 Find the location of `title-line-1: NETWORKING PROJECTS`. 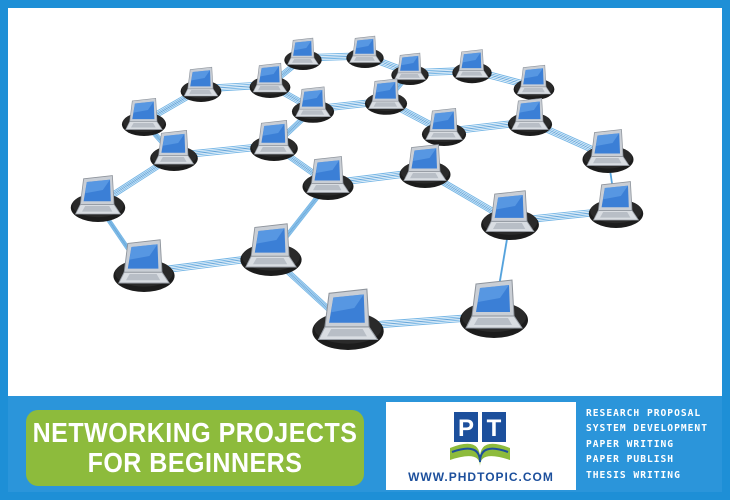

title-line-1: NETWORKING PROJECTS is located at coordinates (195, 433).